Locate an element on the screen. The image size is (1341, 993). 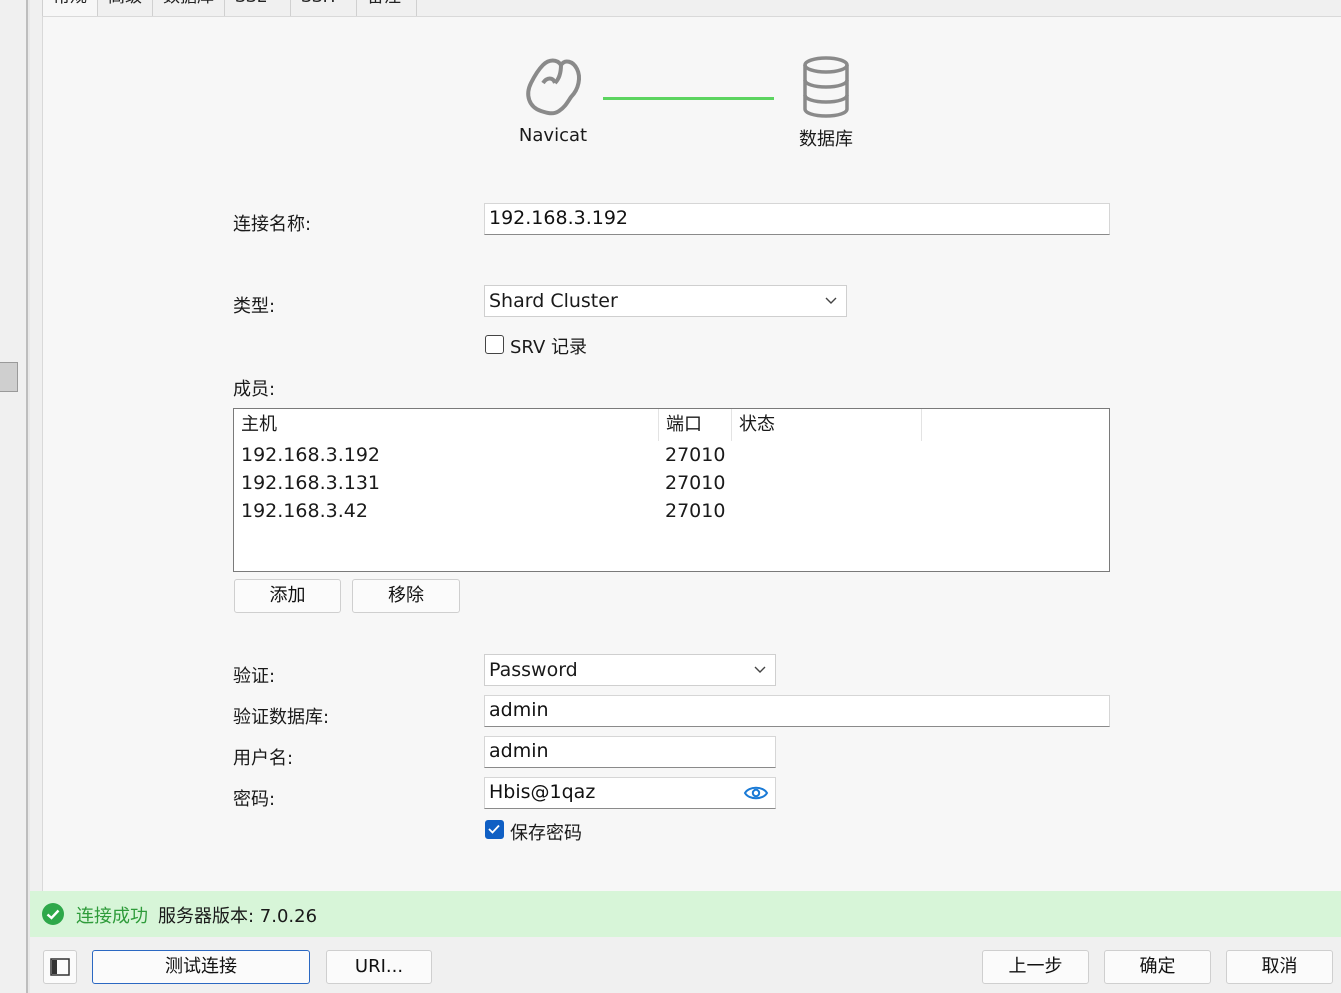
column-status: 状态 is located at coordinates (827, 425).